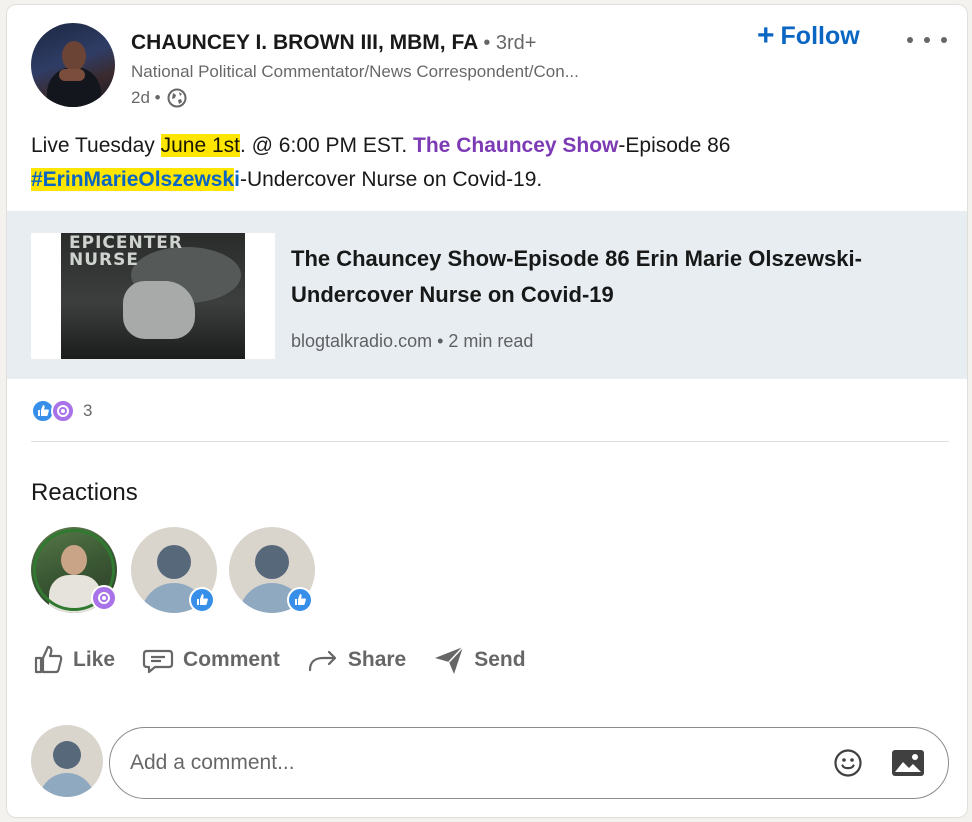  I want to click on comment-label: Comment, so click(231, 659).